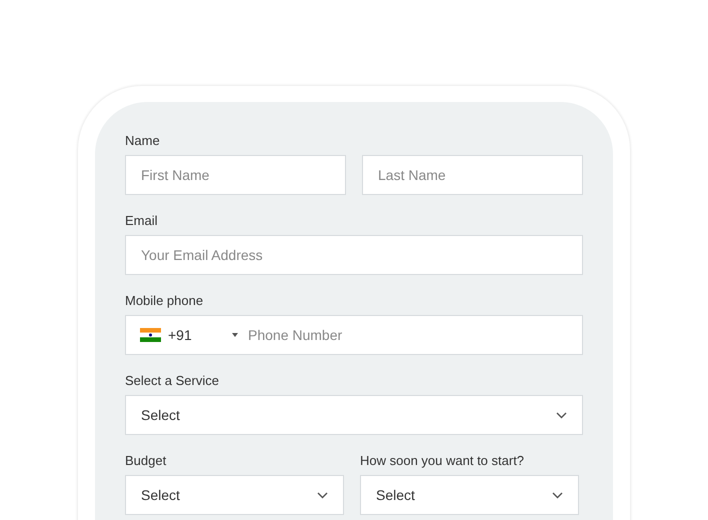 Image resolution: width=708 pixels, height=520 pixels. I want to click on name-field: First Name, so click(235, 175).